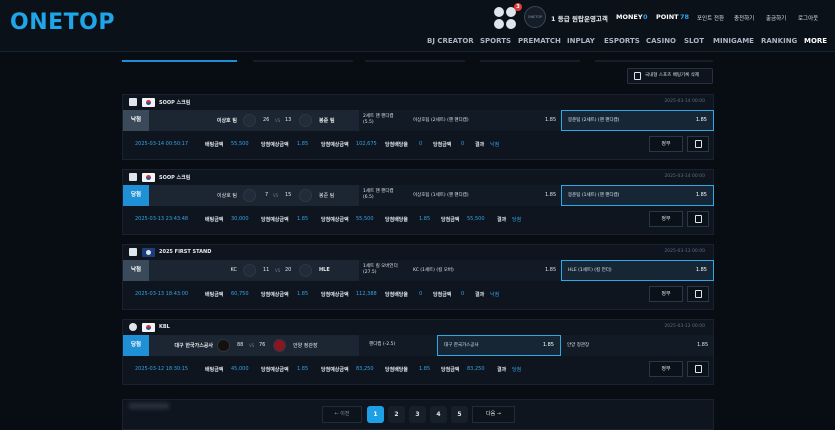 This screenshot has width=835, height=430. Describe the element at coordinates (493, 414) in the screenshot. I see `next-page-button: 다음 →` at that location.